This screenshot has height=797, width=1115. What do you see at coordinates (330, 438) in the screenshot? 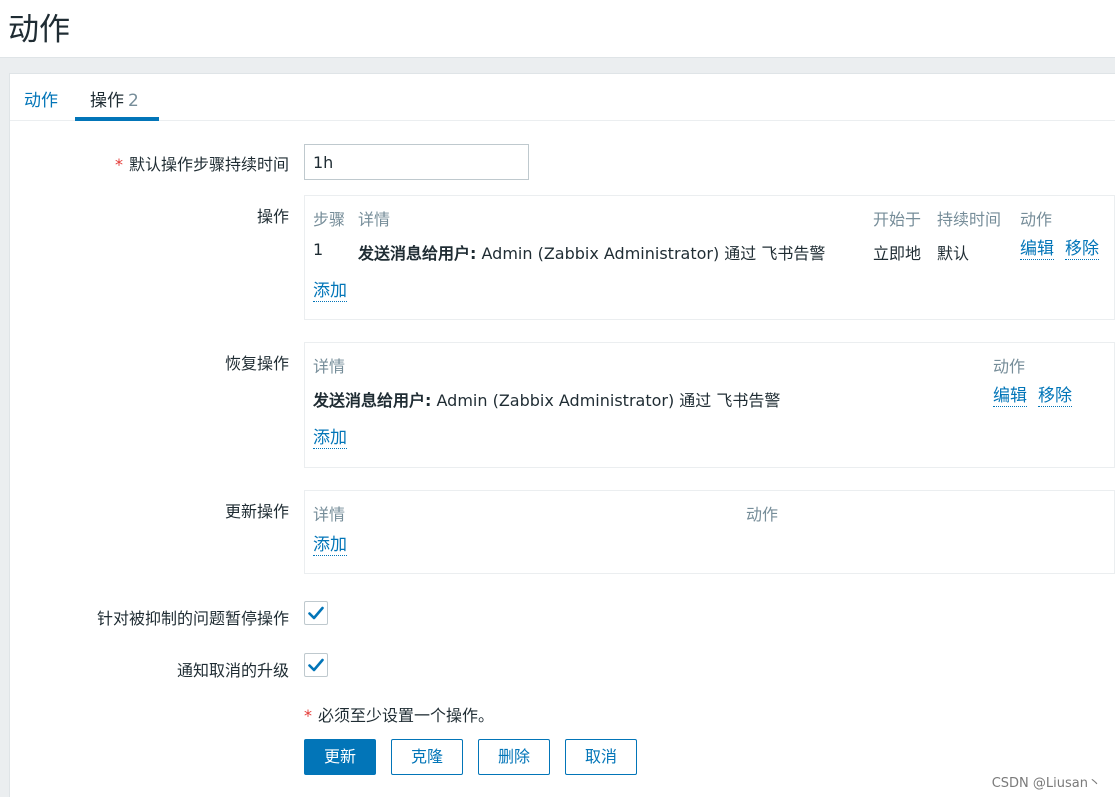
I see `recovery-add-link: 添加` at bounding box center [330, 438].